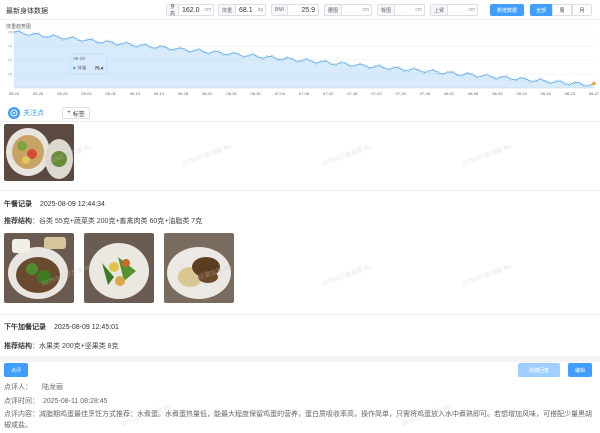 The height and width of the screenshot is (433, 600). What do you see at coordinates (26, 113) in the screenshot?
I see `follow-button: 关注点` at bounding box center [26, 113].